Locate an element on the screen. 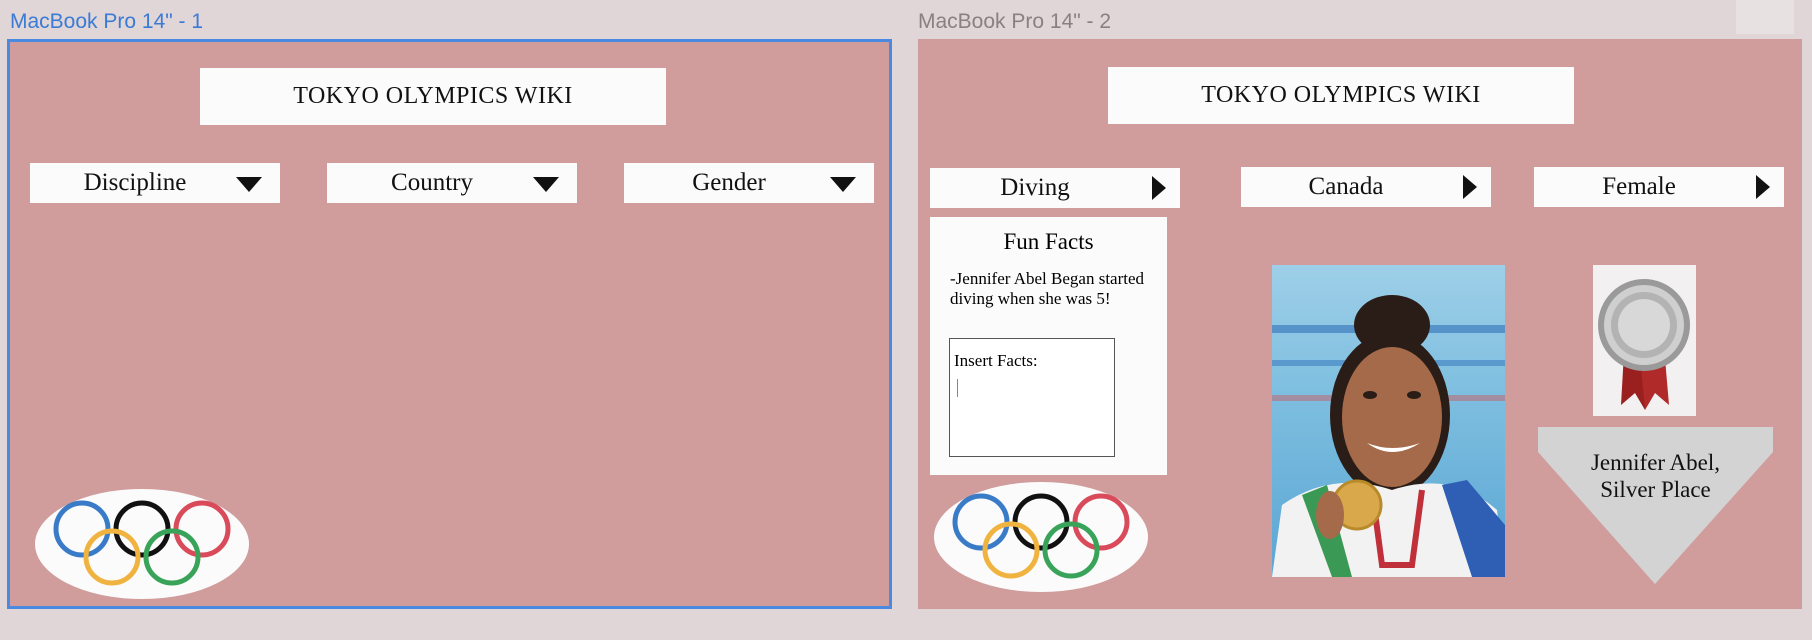 The width and height of the screenshot is (1812, 640). gender-dropdown: Female is located at coordinates (1659, 187).